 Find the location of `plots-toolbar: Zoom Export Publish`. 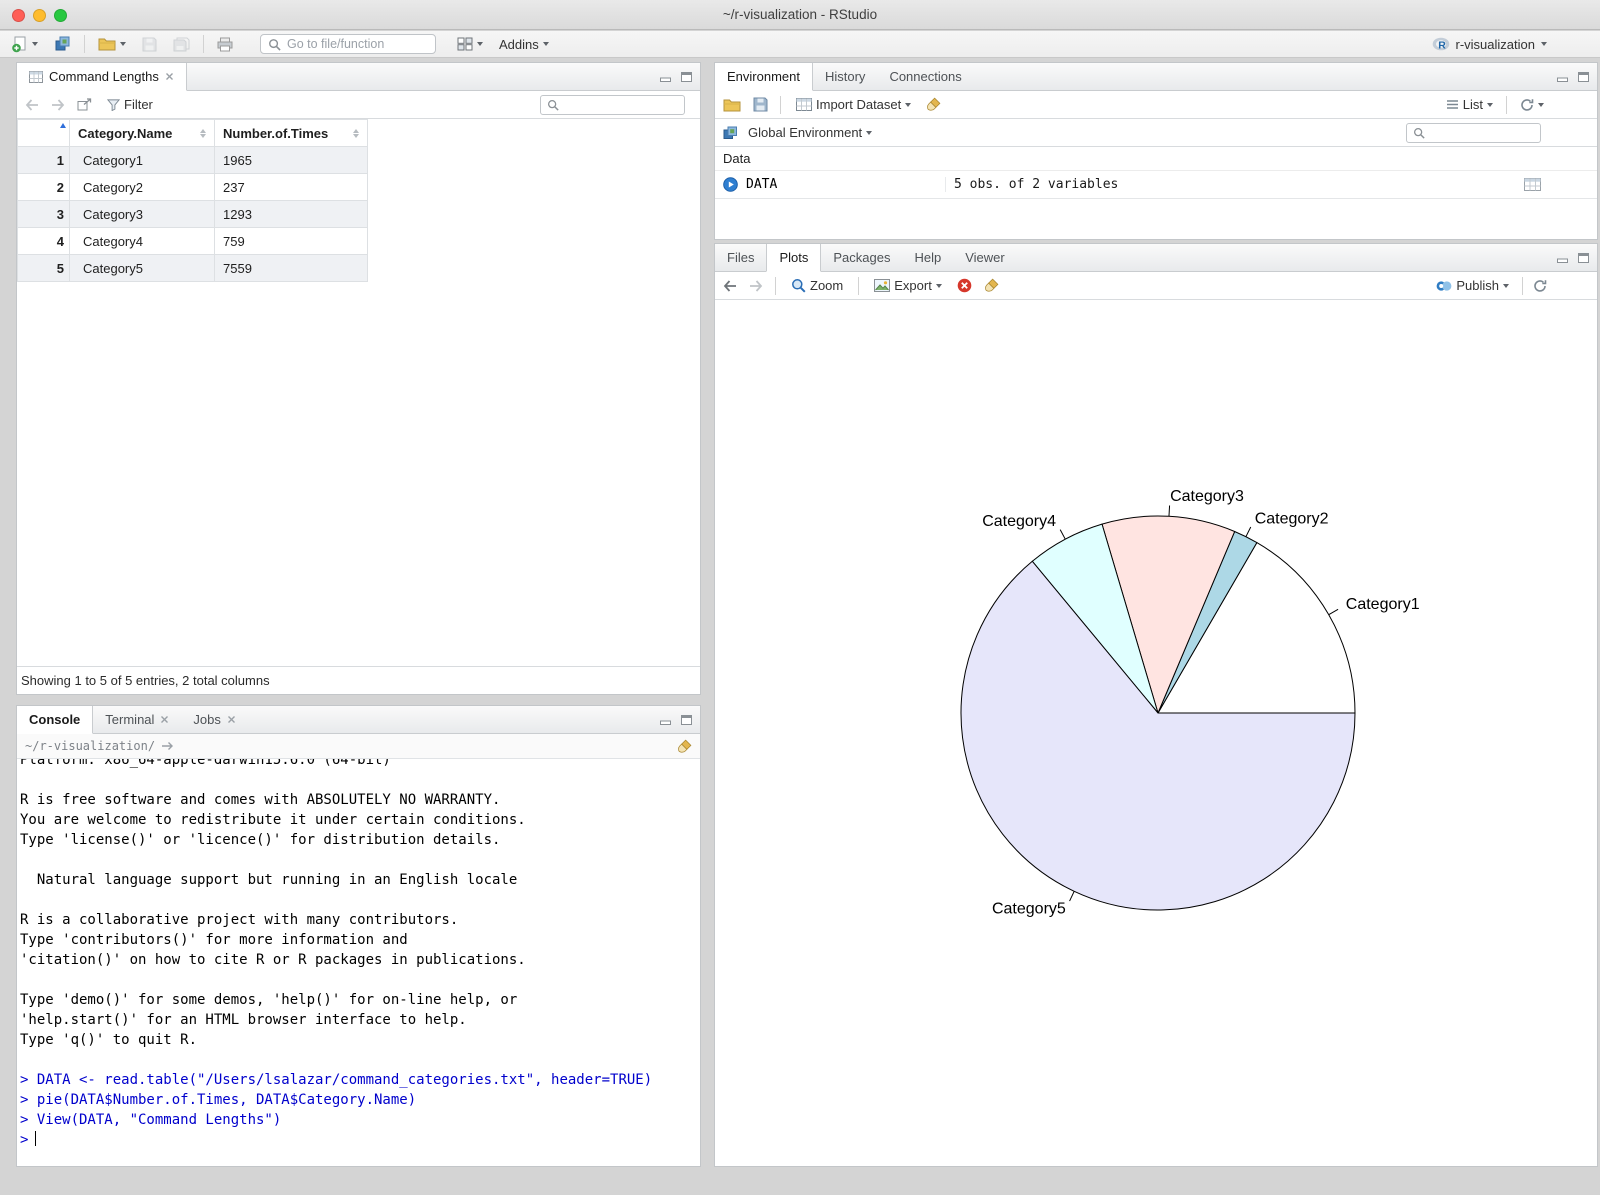

plots-toolbar: Zoom Export Publish is located at coordinates (1156, 286).